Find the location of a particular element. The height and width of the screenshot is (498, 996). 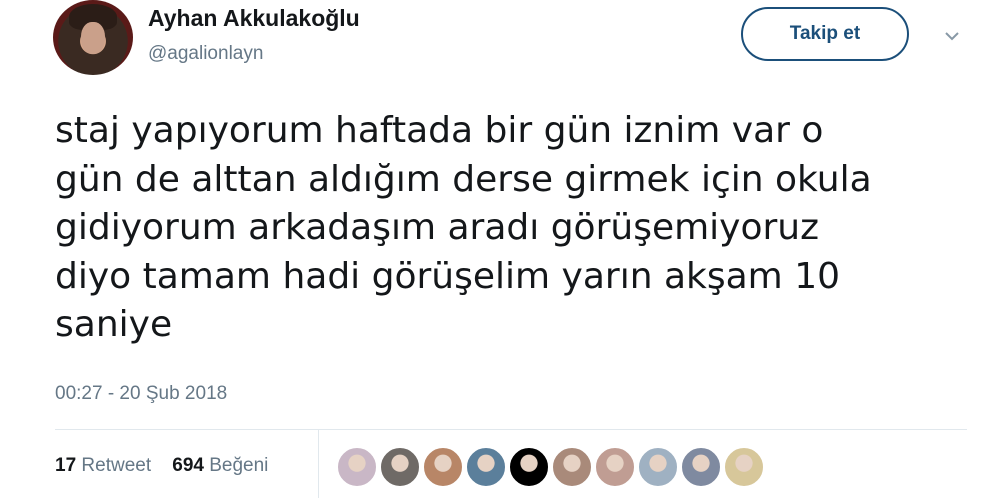

chevron-down-icon is located at coordinates (952, 36).